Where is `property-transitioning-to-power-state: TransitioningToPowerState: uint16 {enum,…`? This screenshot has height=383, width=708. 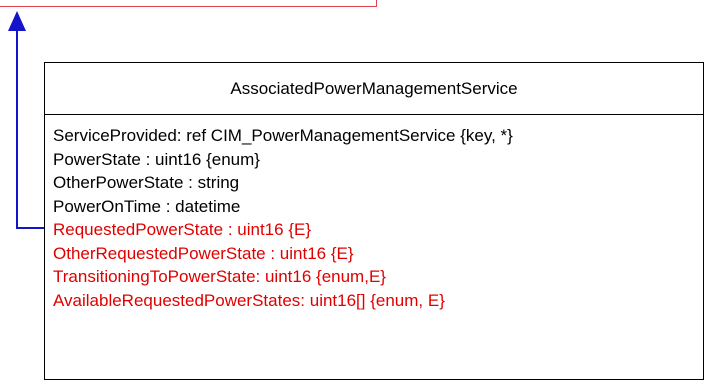
property-transitioning-to-power-state: TransitioningToPowerState: uint16 {enum,… is located at coordinates (219, 276).